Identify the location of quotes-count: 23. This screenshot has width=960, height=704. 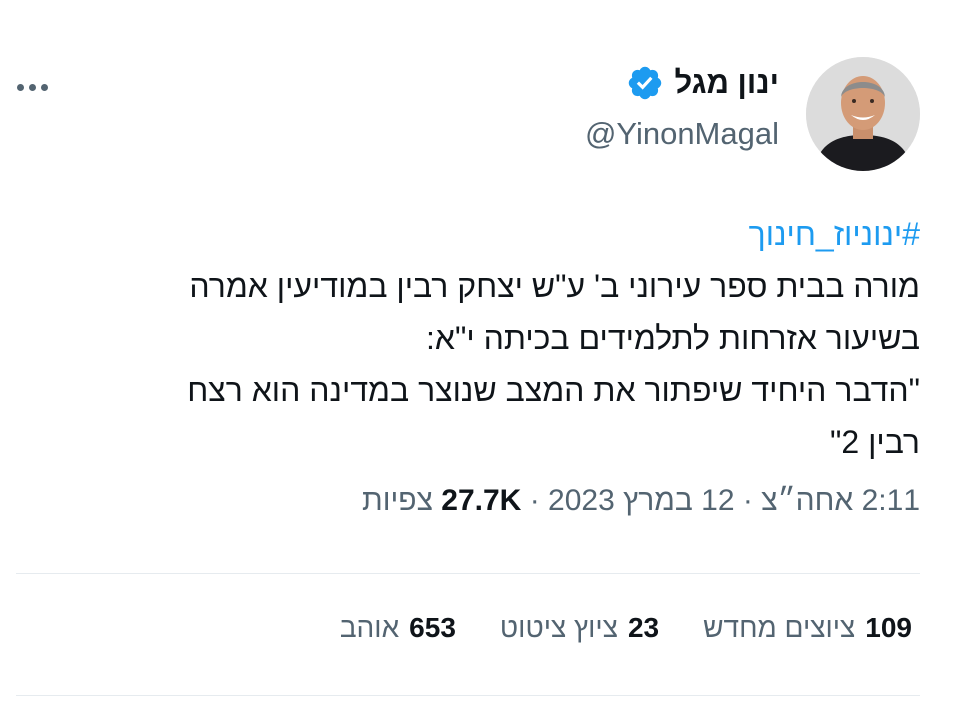
(643, 627).